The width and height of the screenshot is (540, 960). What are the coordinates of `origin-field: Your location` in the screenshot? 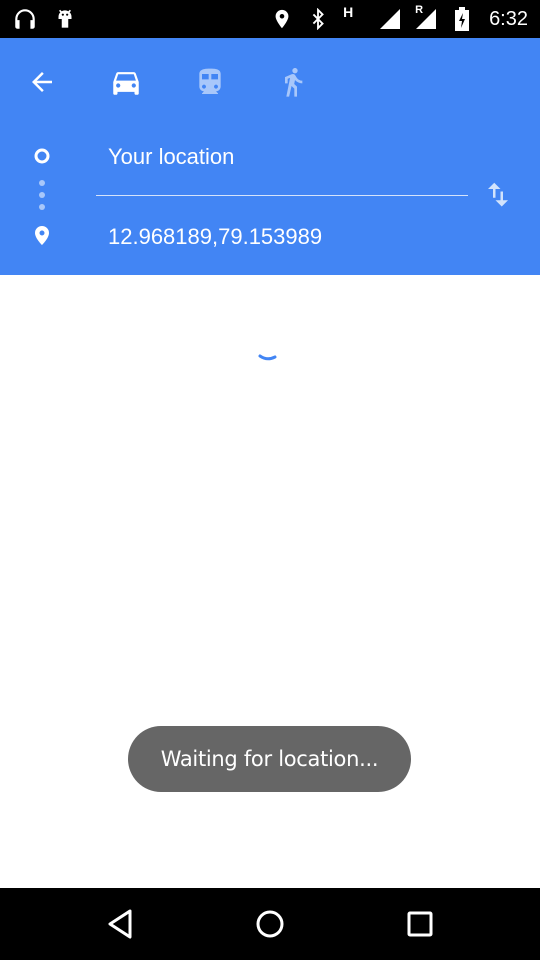 It's located at (171, 157).